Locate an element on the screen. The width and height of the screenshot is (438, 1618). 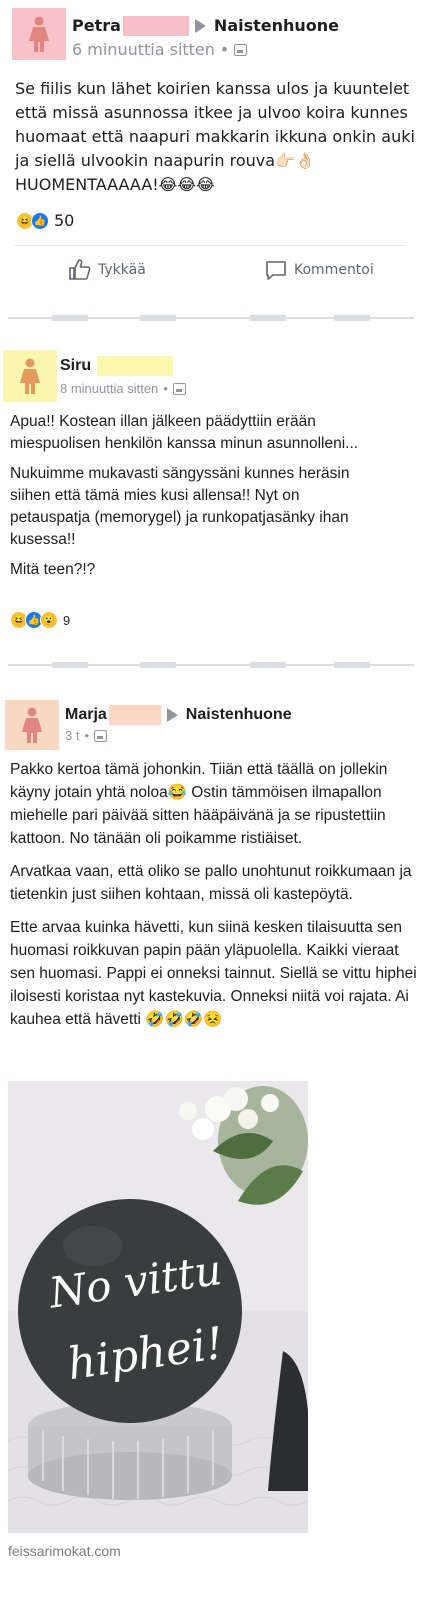
post-header: Siru is located at coordinates (117, 366).